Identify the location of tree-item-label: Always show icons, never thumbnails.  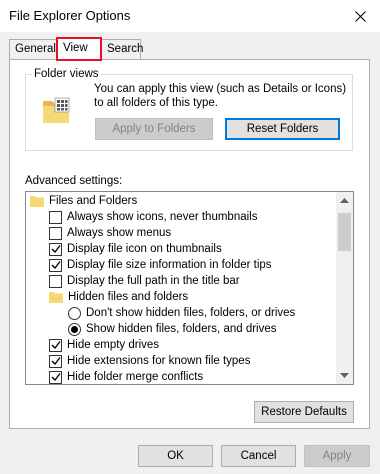
(162, 217).